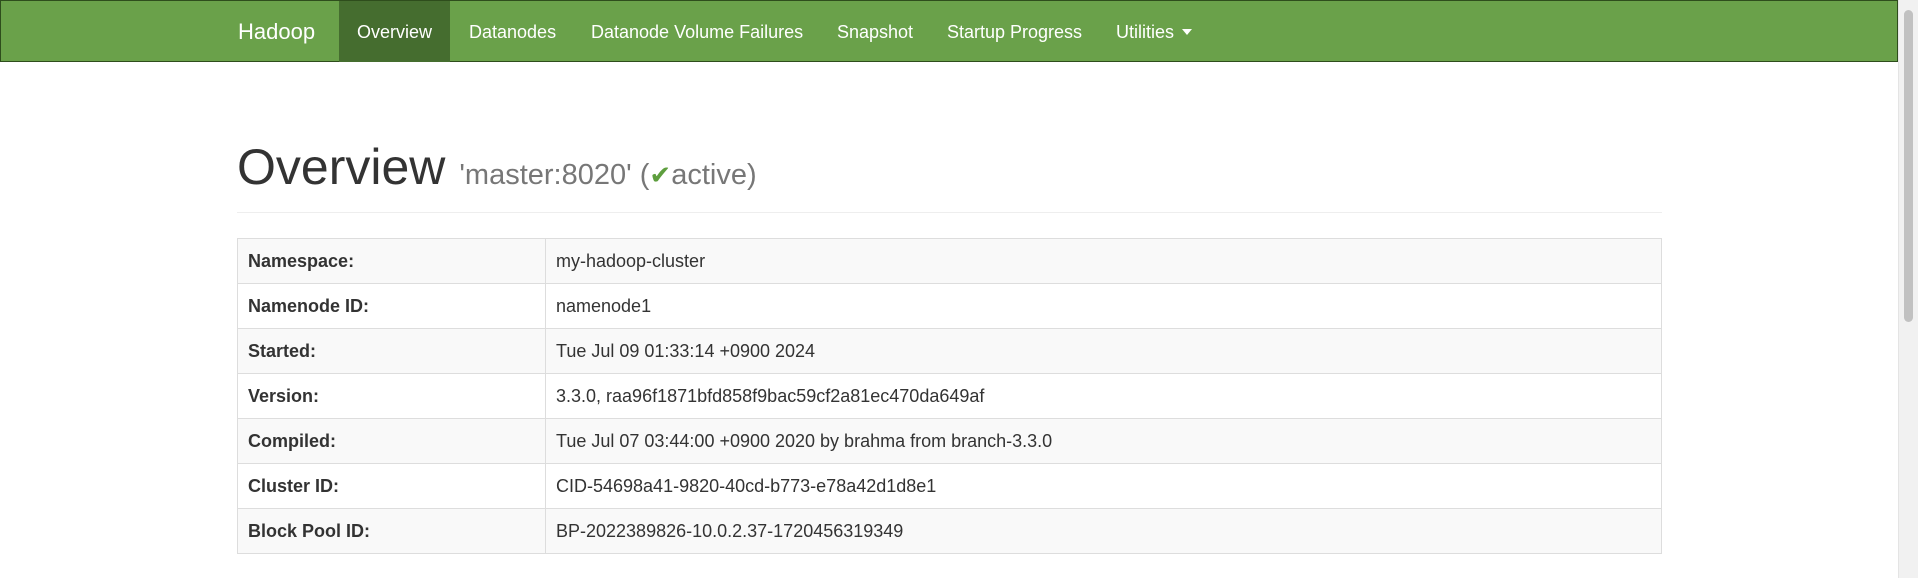 This screenshot has height=578, width=1918. Describe the element at coordinates (391, 306) in the screenshot. I see `row-label: Namenode ID:` at that location.